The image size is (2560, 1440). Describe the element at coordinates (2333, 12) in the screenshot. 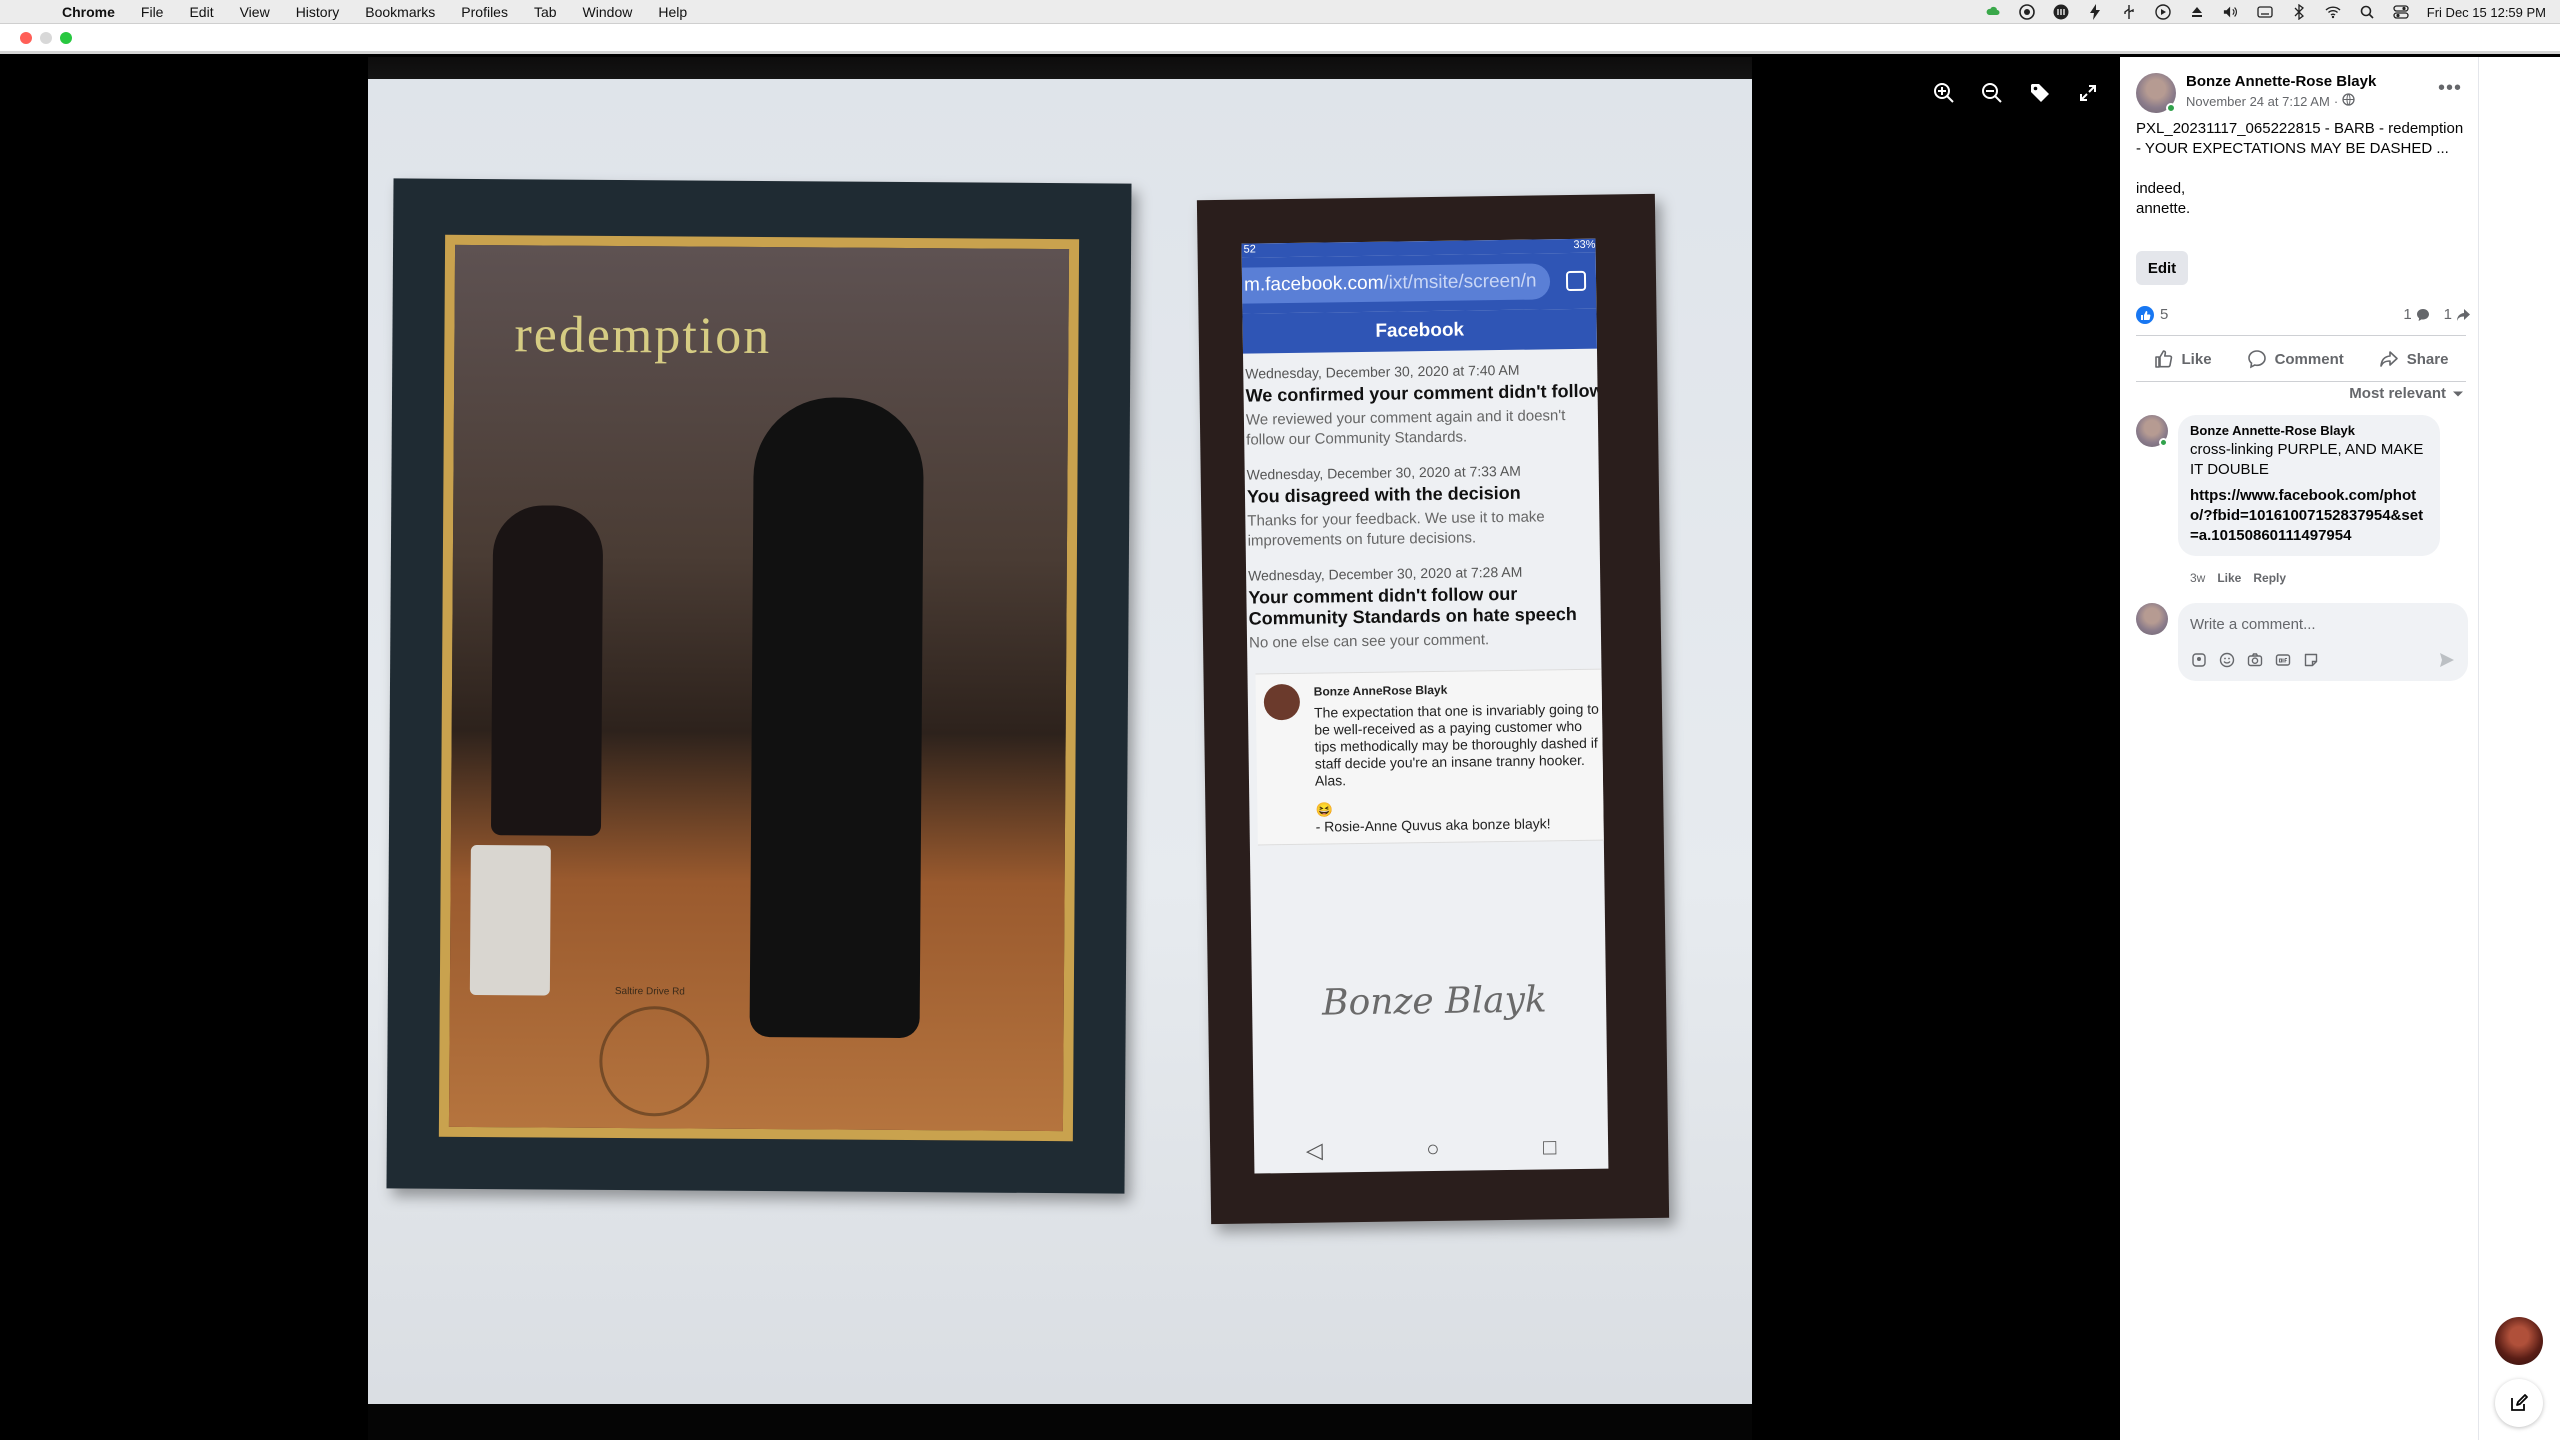

I see `wifi-icon` at that location.